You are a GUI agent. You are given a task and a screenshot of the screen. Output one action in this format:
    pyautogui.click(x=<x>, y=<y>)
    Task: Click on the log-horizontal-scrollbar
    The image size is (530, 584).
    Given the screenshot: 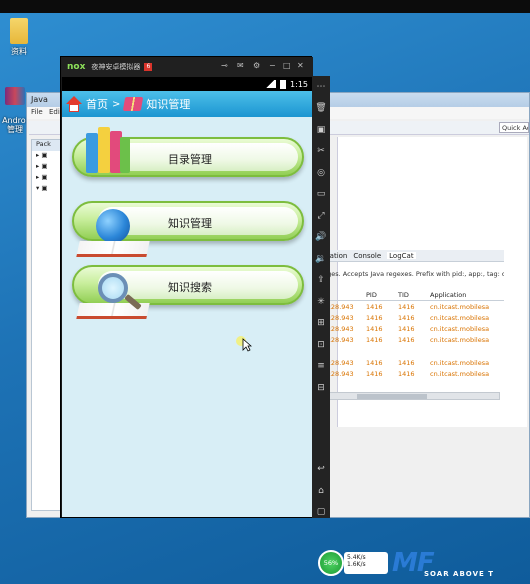 What is the action you would take?
    pyautogui.click(x=403, y=396)
    